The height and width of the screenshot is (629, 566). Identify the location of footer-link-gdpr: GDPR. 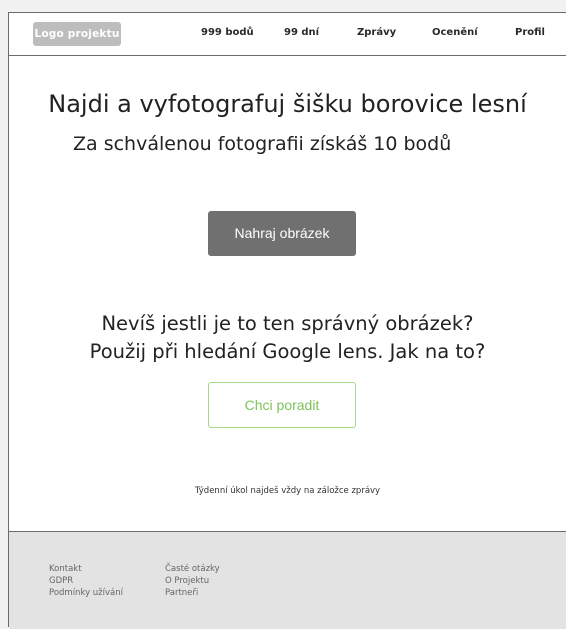
(86, 581).